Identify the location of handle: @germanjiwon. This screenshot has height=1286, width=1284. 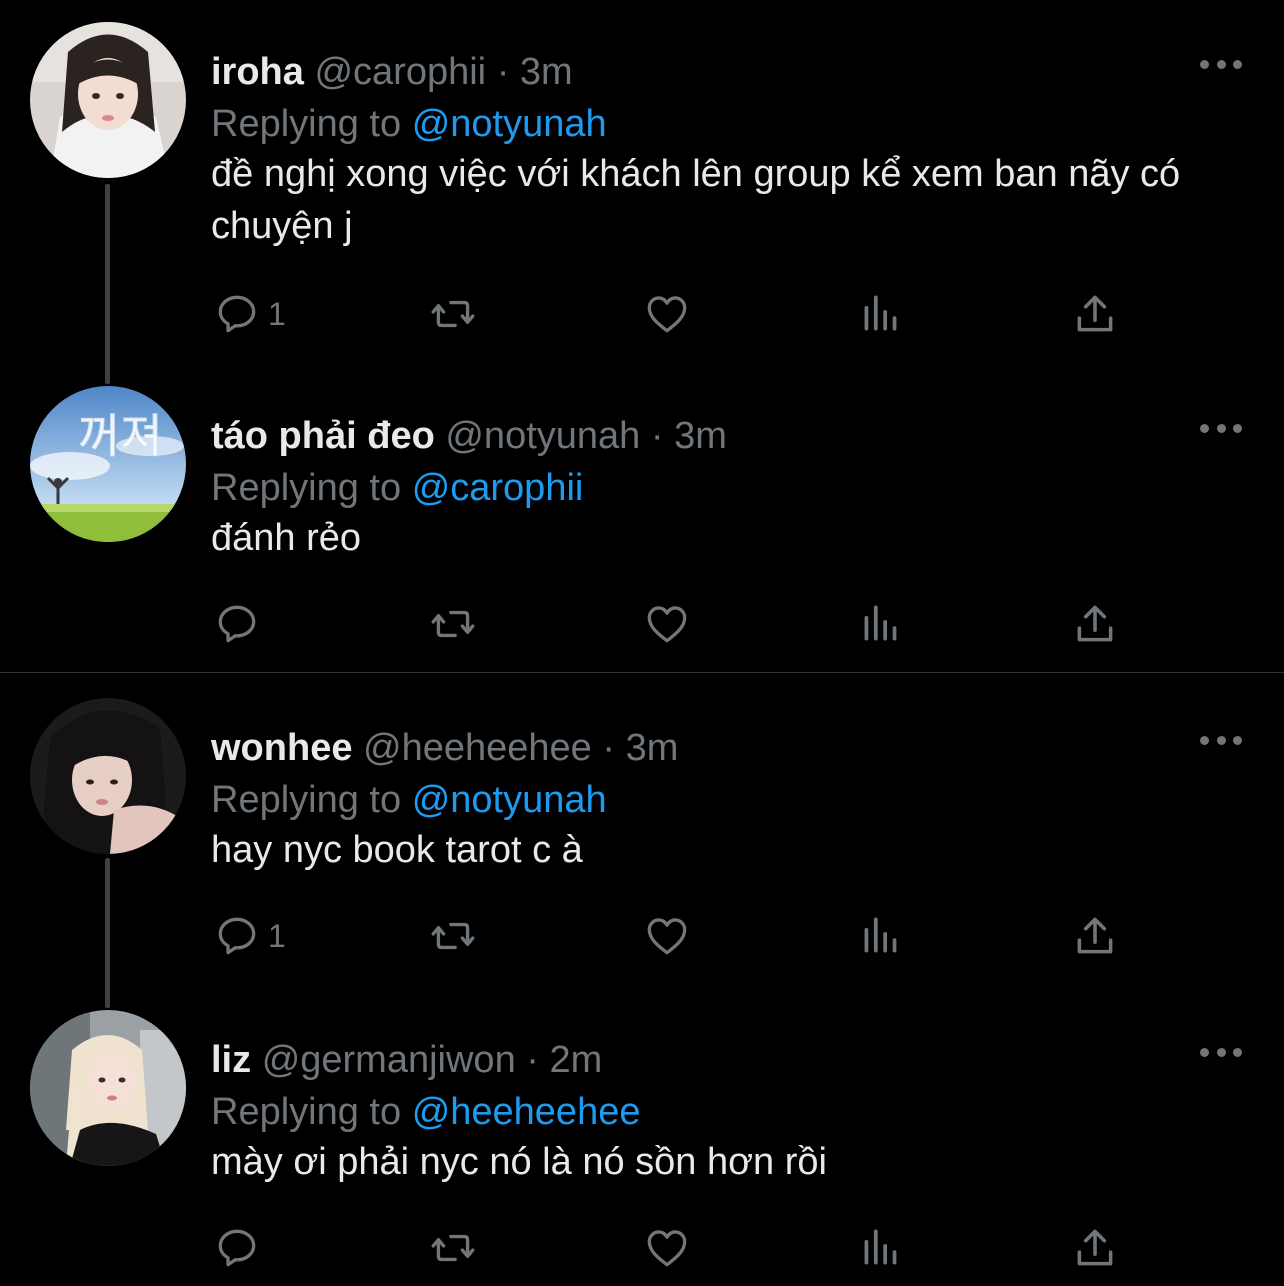
(389, 1060).